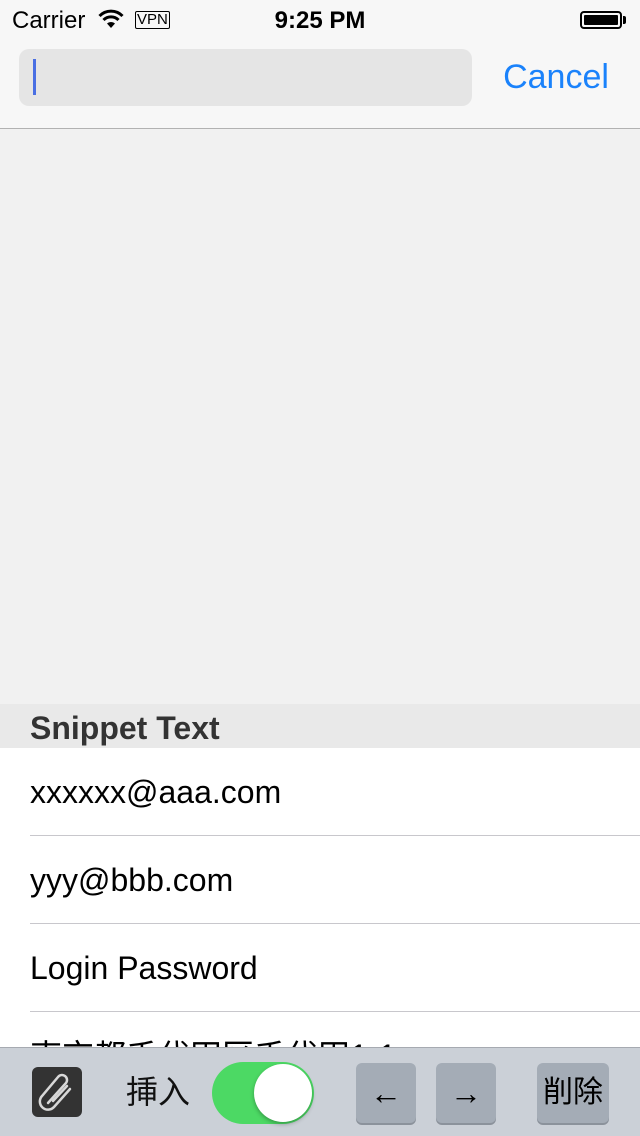 Image resolution: width=640 pixels, height=1136 pixels. I want to click on search-input, so click(245, 78).